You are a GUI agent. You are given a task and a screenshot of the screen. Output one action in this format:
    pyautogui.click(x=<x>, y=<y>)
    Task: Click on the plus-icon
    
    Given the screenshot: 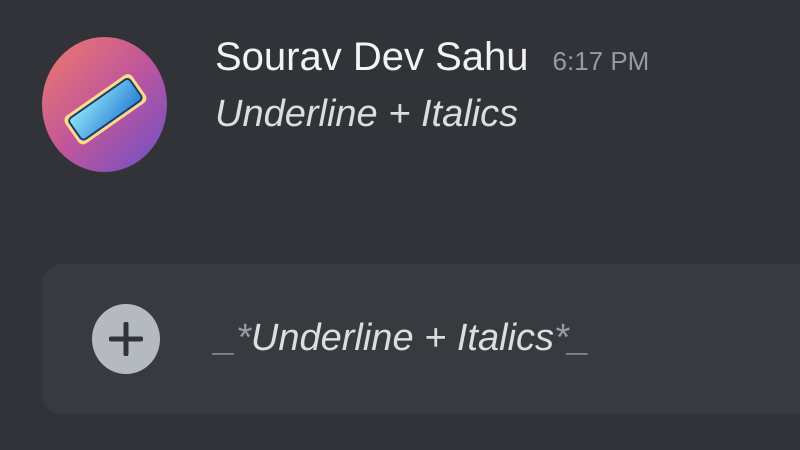 What is the action you would take?
    pyautogui.click(x=126, y=339)
    